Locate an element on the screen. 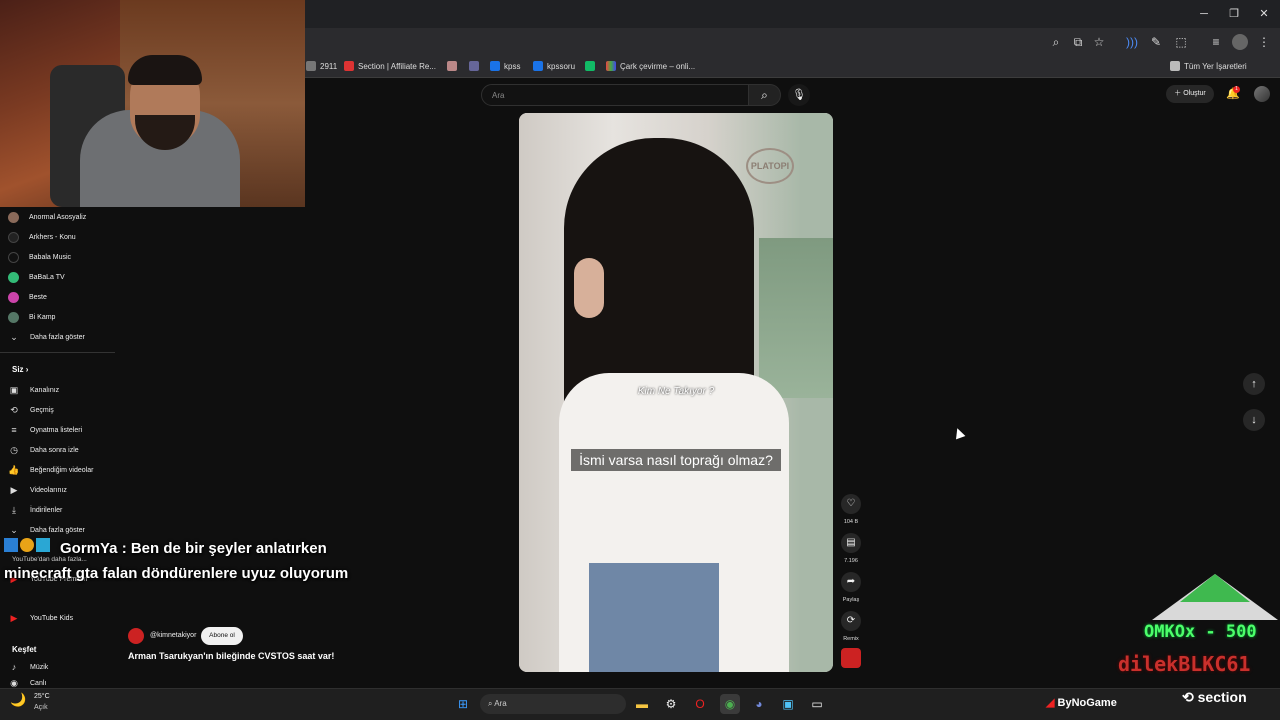  create-button: ＋ Oluştur is located at coordinates (1190, 94).